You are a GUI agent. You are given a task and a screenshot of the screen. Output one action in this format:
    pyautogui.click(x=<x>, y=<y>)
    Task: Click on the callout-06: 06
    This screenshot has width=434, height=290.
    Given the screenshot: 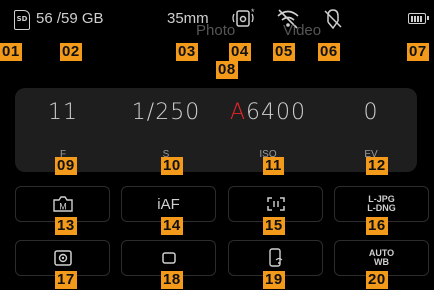 What is the action you would take?
    pyautogui.click(x=329, y=52)
    